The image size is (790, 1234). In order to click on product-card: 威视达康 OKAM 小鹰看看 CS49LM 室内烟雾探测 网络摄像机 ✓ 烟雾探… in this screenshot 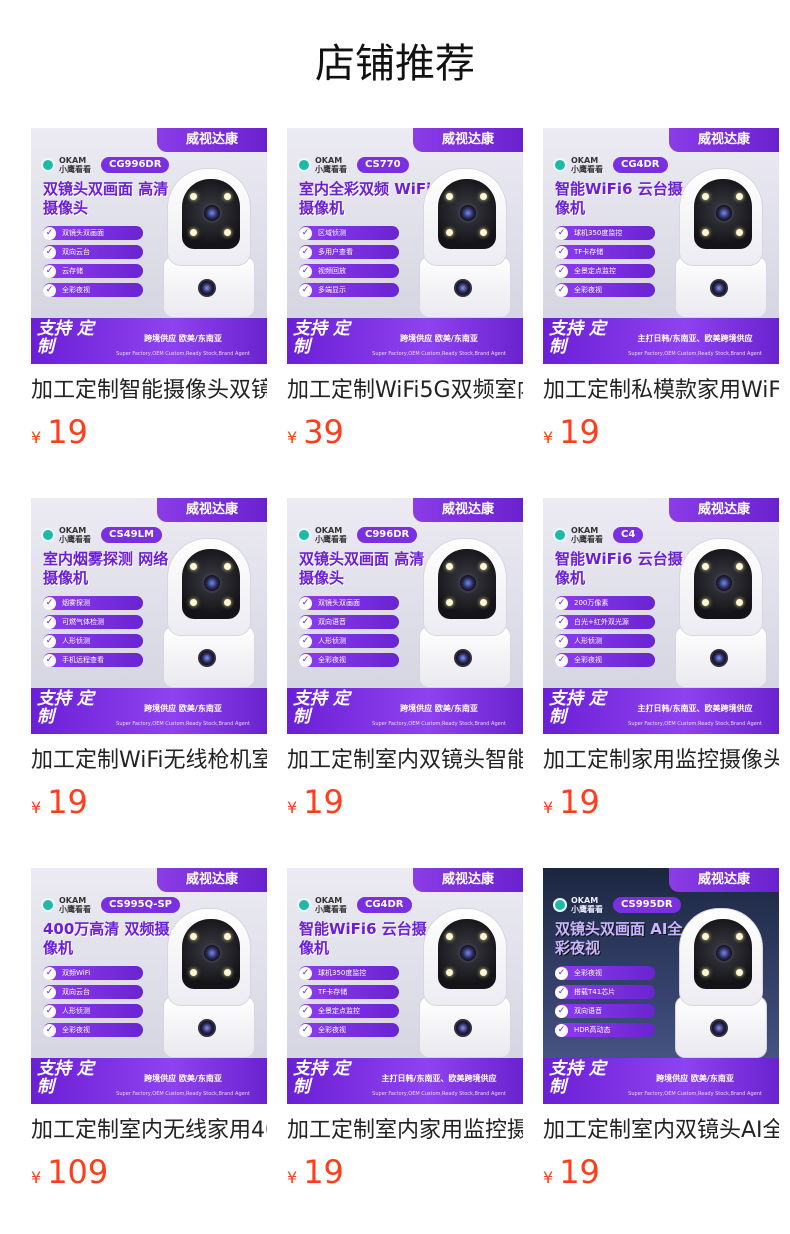, I will do `click(149, 663)`.